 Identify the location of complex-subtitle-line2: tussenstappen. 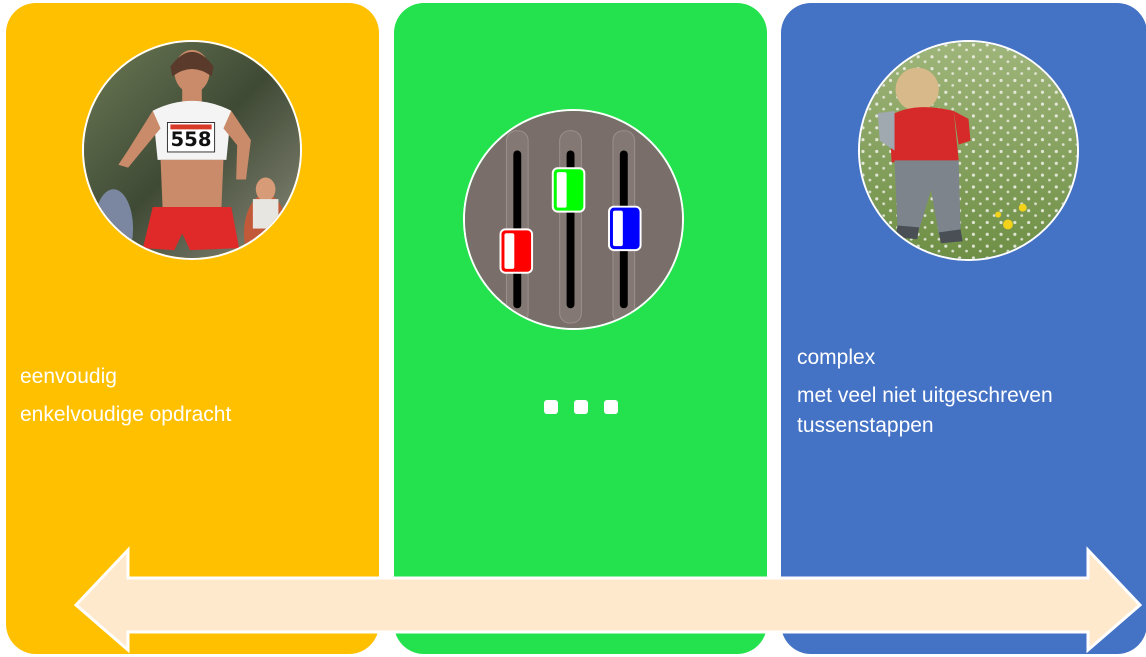
(865, 425).